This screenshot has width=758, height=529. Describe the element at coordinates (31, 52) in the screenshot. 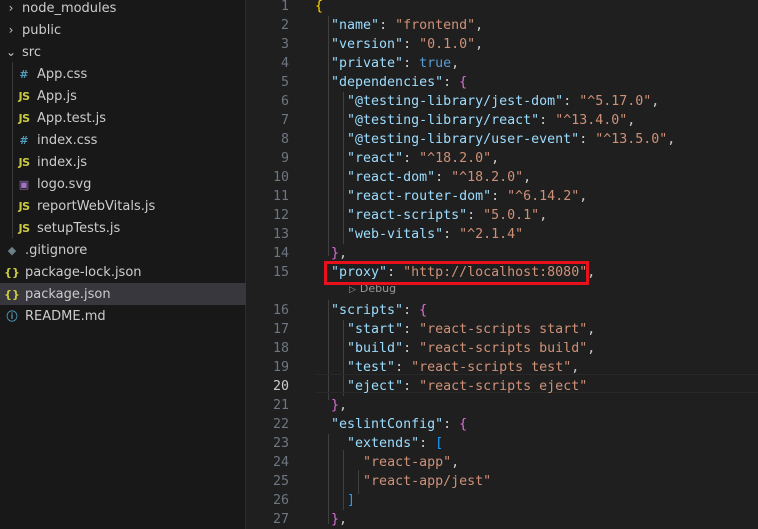

I see `explorer-item-label: src` at that location.